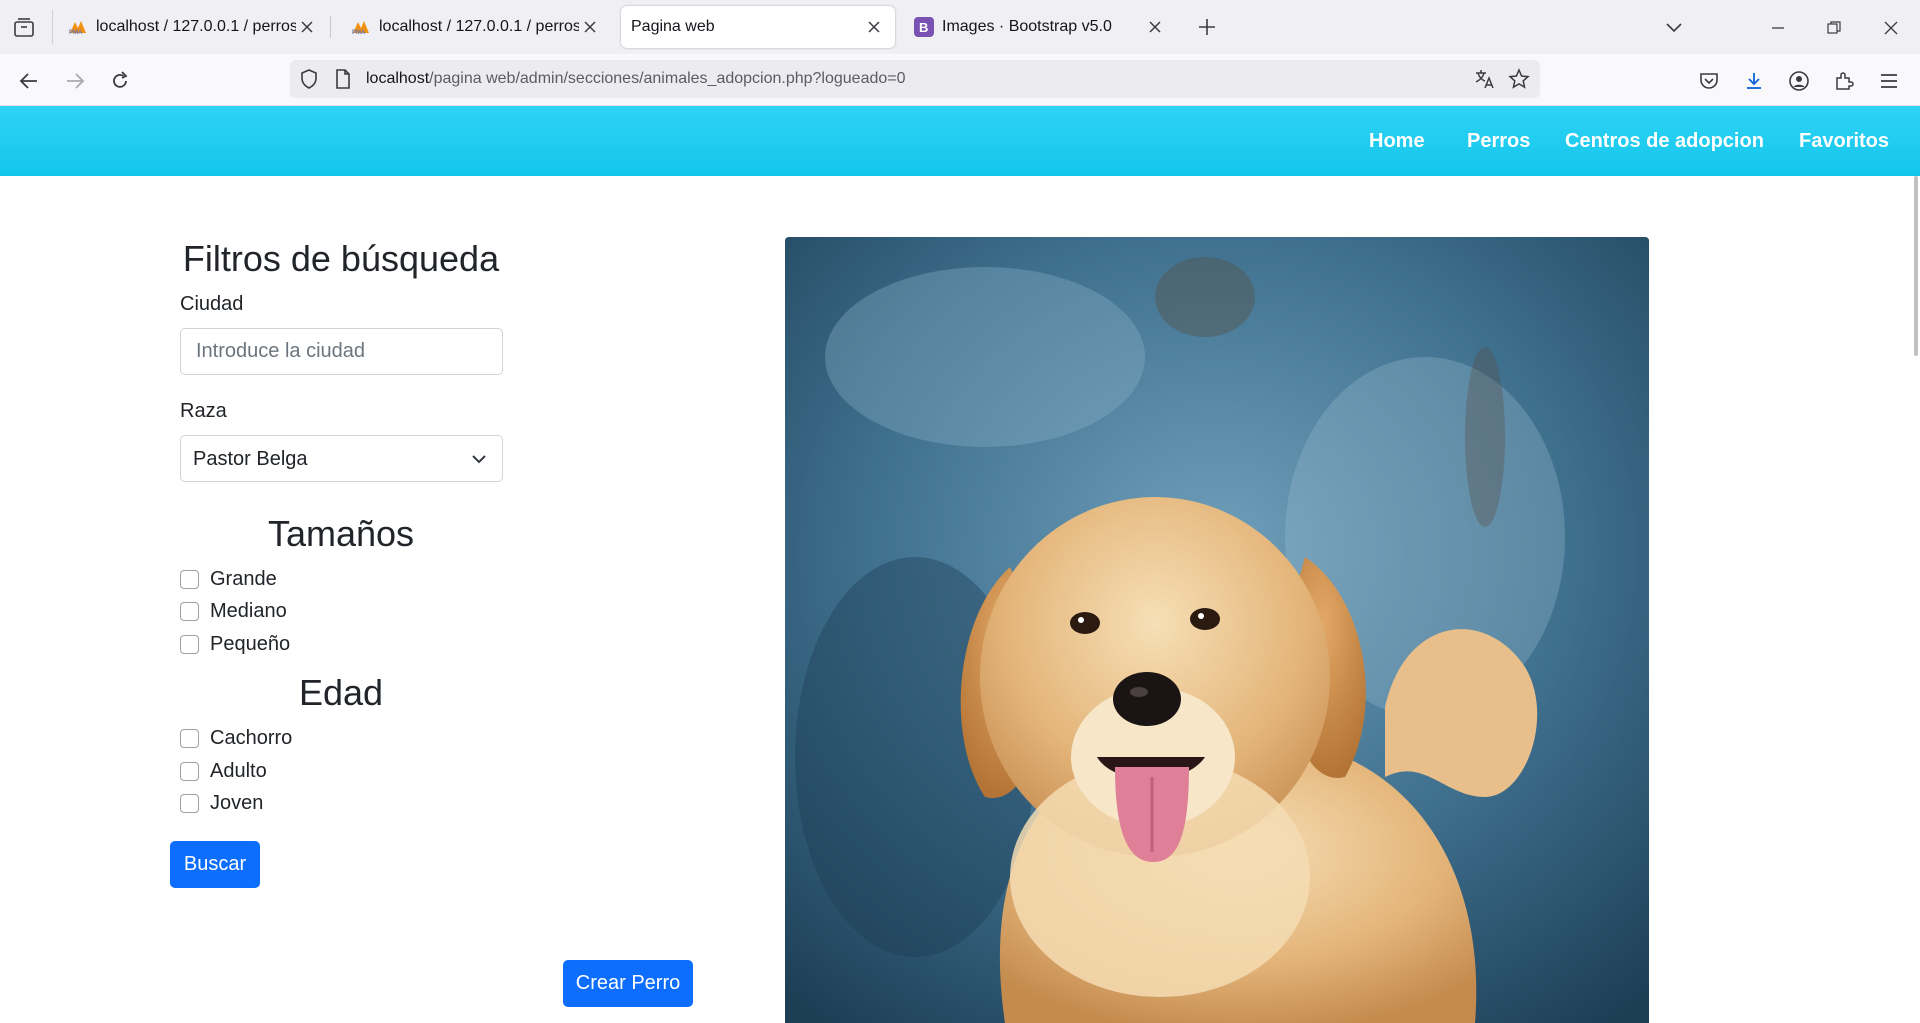 This screenshot has width=1920, height=1023. Describe the element at coordinates (1844, 141) in the screenshot. I see `nav-favoritos-link: Favoritos` at that location.